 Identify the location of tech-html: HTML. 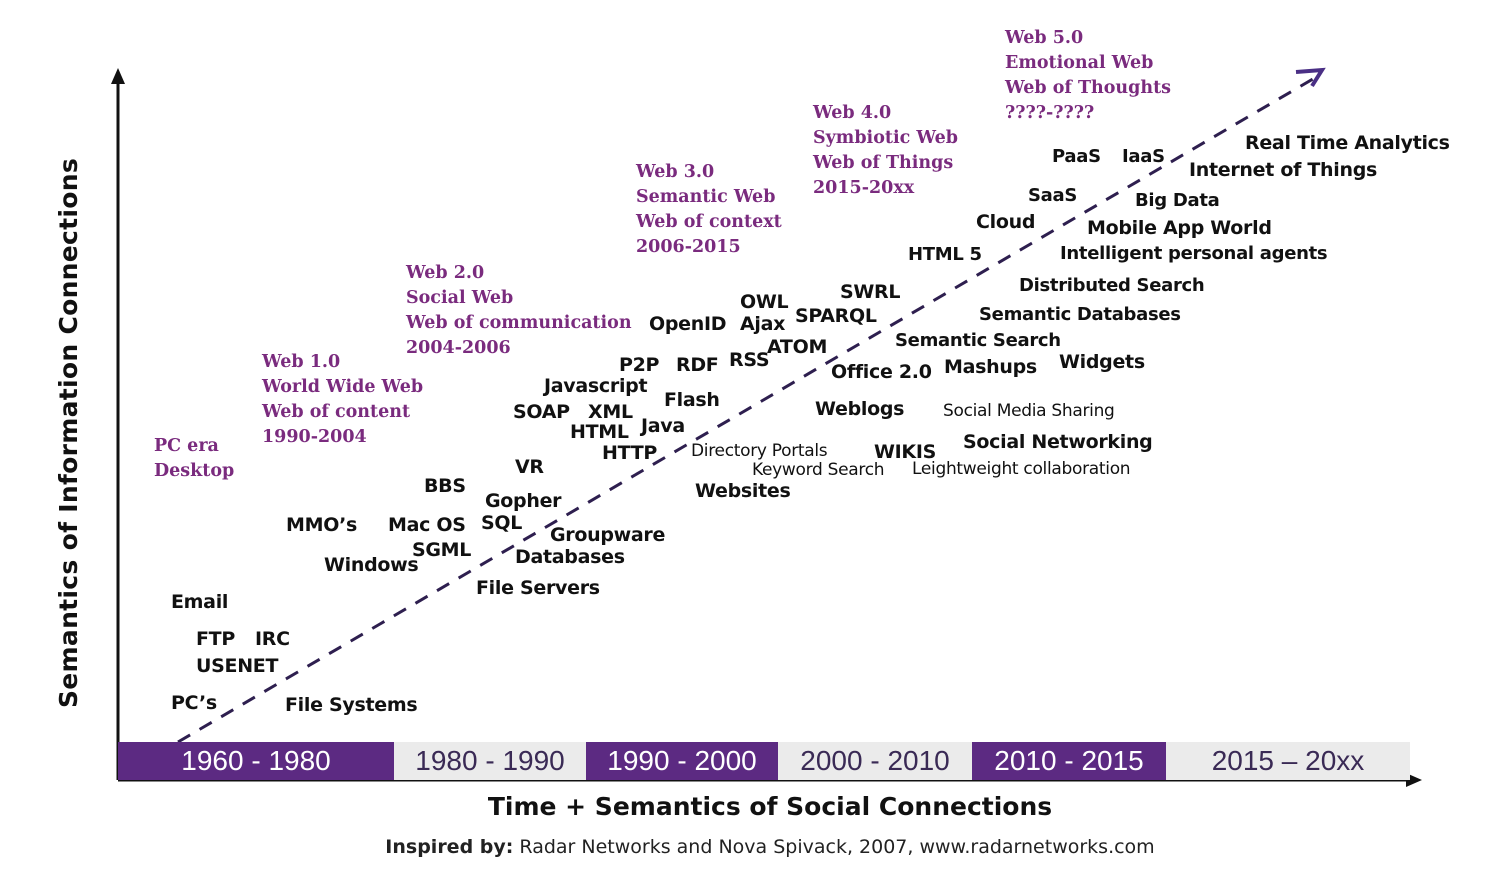
(599, 432).